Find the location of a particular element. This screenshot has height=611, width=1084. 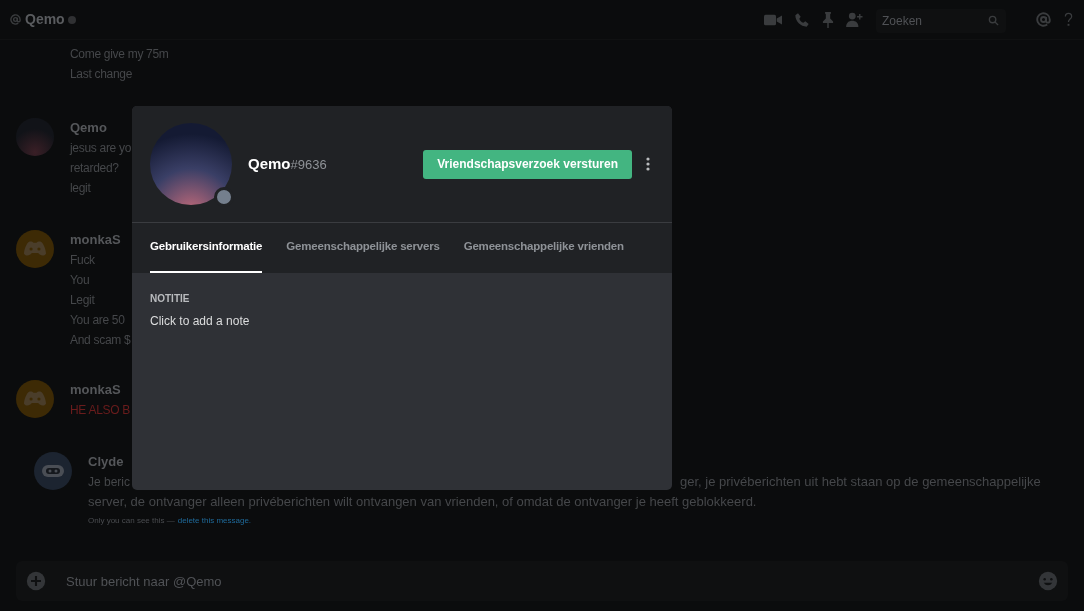

message-text: Last change is located at coordinates (102, 74).